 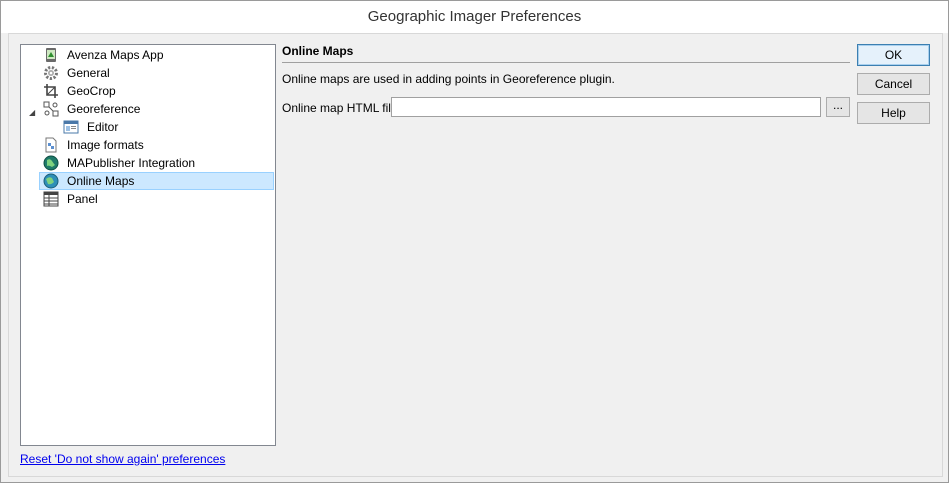 What do you see at coordinates (71, 127) in the screenshot?
I see `editor-icon` at bounding box center [71, 127].